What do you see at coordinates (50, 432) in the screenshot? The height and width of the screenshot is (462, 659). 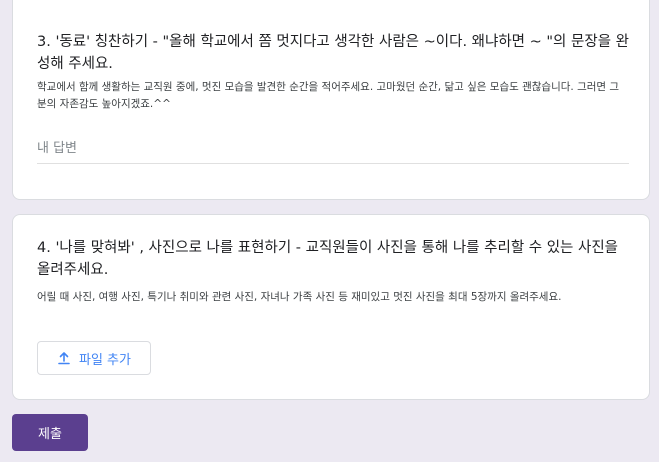 I see `submit-button: 제출` at bounding box center [50, 432].